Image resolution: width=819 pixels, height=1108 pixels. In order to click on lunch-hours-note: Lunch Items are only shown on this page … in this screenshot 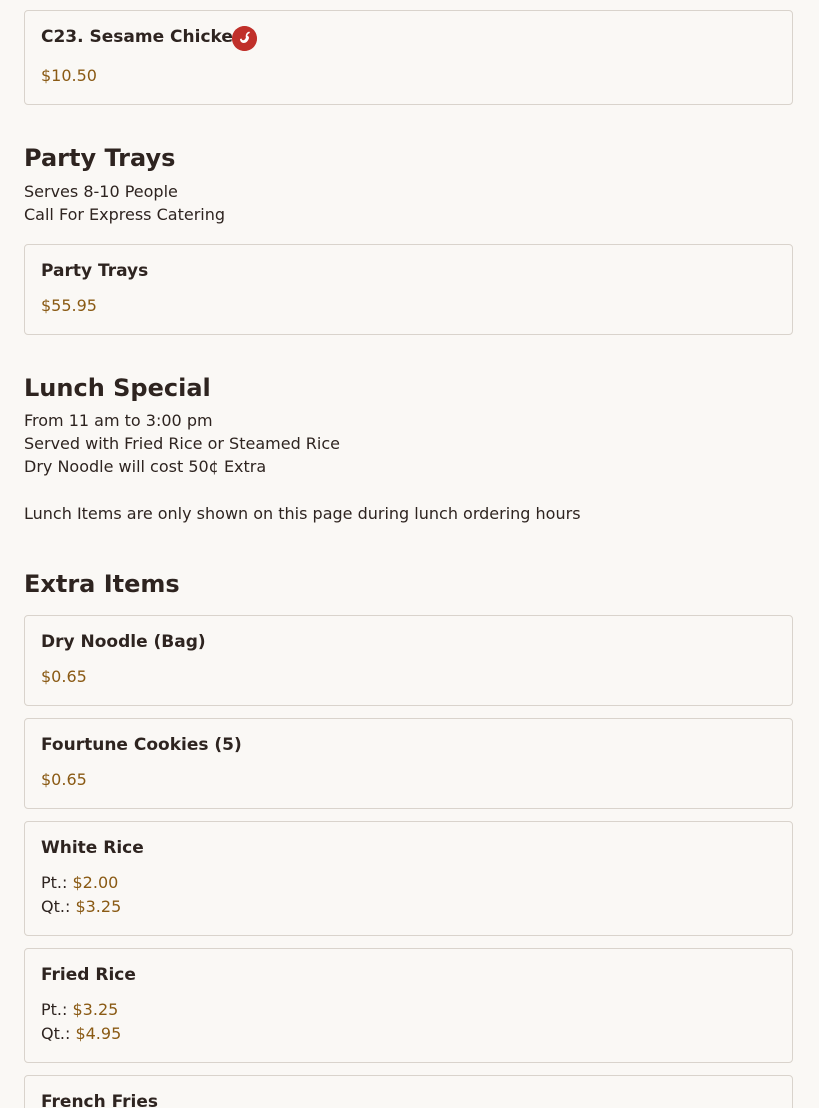, I will do `click(302, 513)`.